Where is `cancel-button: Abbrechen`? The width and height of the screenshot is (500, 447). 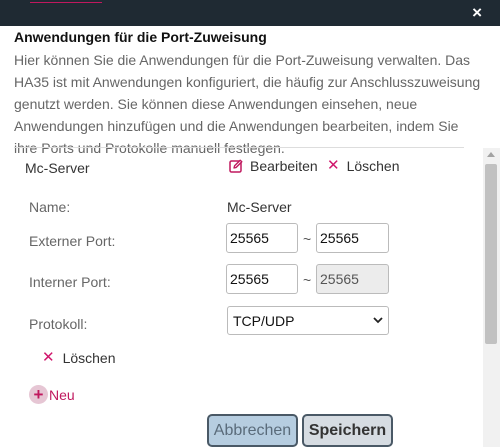
cancel-button: Abbrechen is located at coordinates (252, 430).